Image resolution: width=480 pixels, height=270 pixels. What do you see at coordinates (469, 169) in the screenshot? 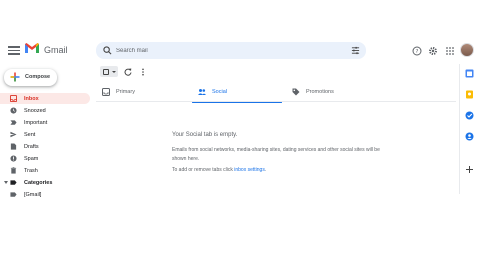
I see `add-icon` at bounding box center [469, 169].